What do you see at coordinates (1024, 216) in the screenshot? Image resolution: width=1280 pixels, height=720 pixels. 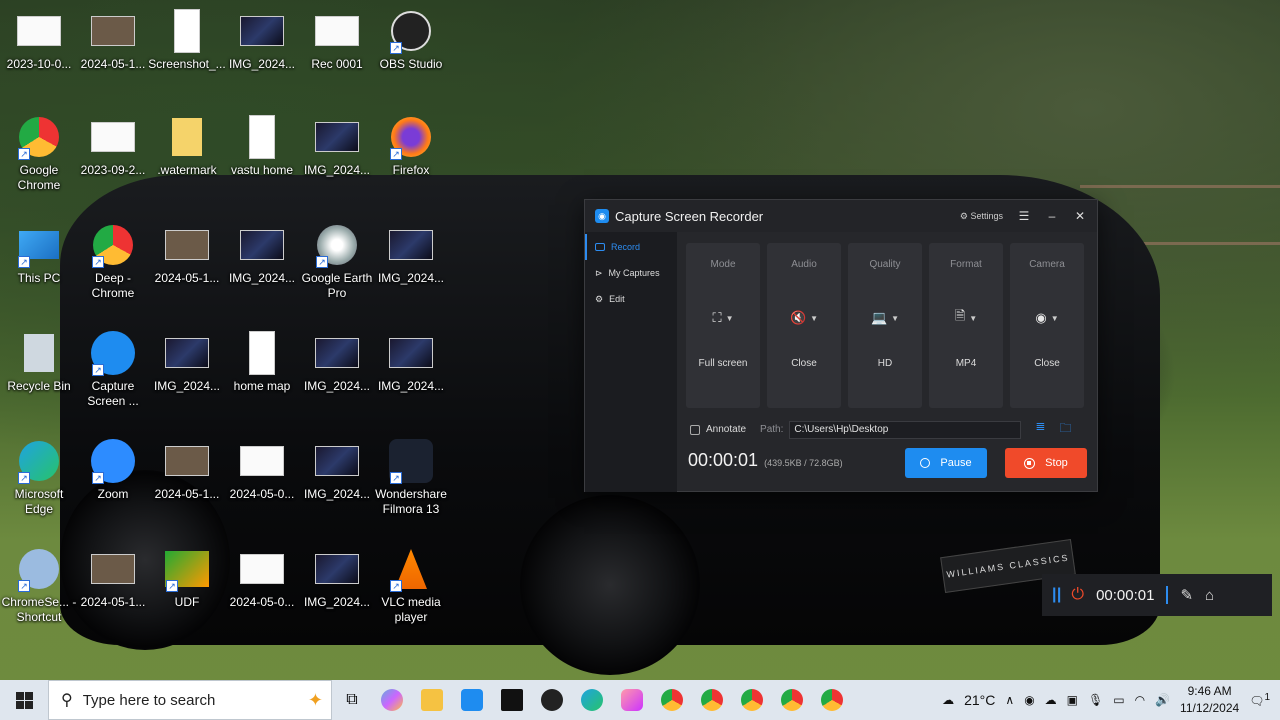 I see `menu-icon: ☰` at bounding box center [1024, 216].